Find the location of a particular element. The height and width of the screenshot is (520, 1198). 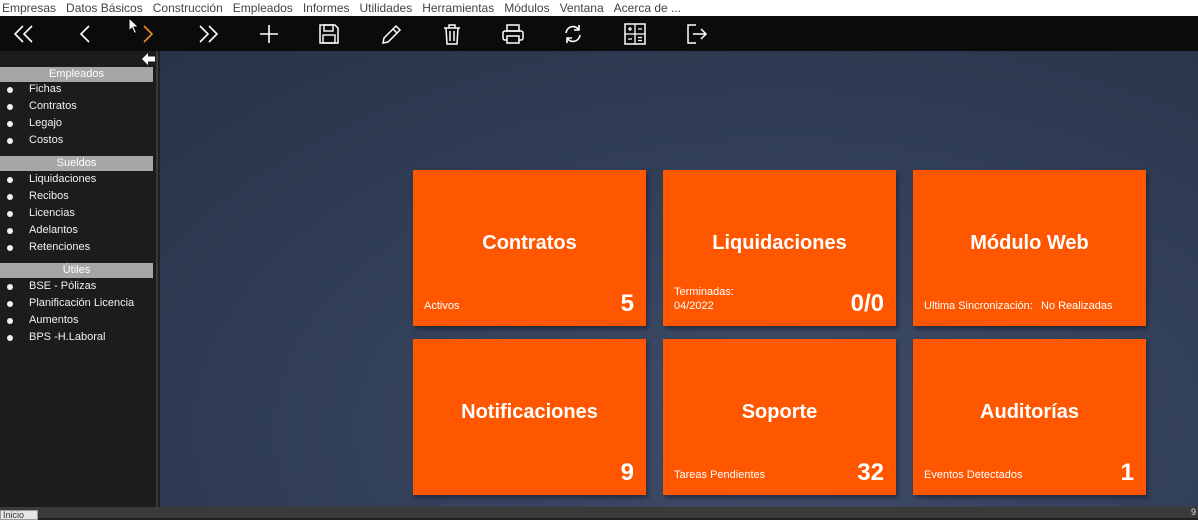

sidebar-item-label: Aumentos is located at coordinates (54, 320).